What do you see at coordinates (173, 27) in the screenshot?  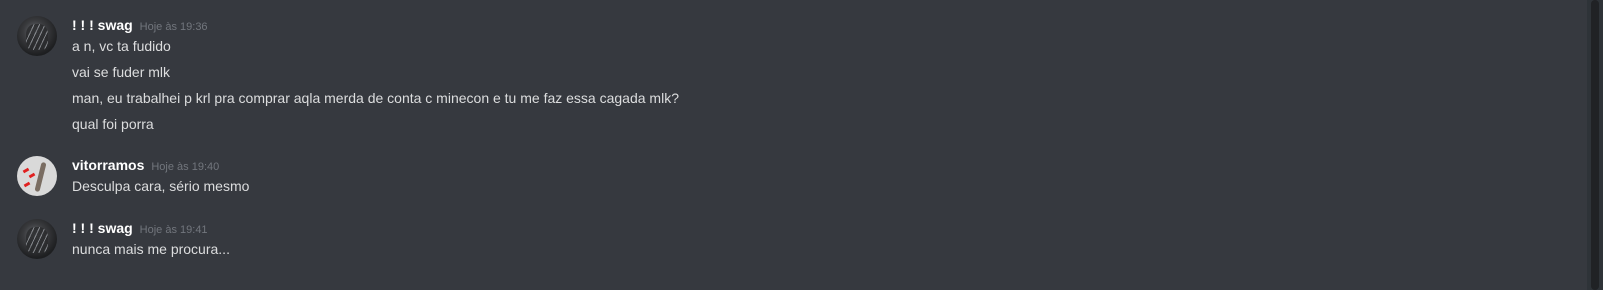 I see `timestamp: Hoje às 19:36` at bounding box center [173, 27].